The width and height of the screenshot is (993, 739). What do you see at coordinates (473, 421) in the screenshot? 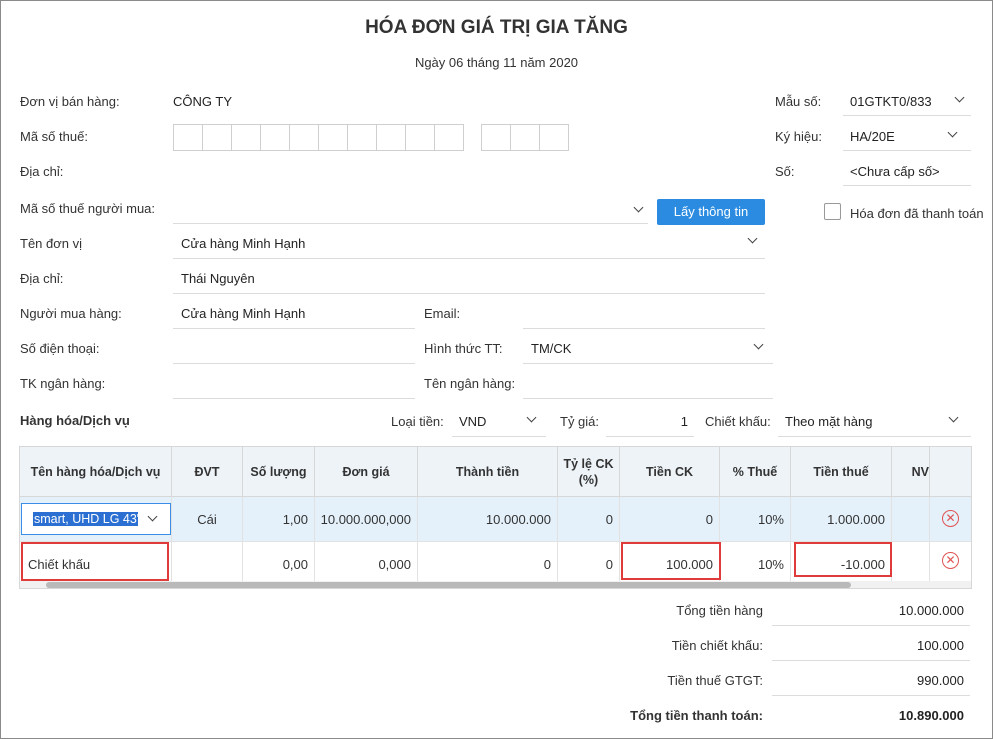
I see `currency-value: VND` at bounding box center [473, 421].